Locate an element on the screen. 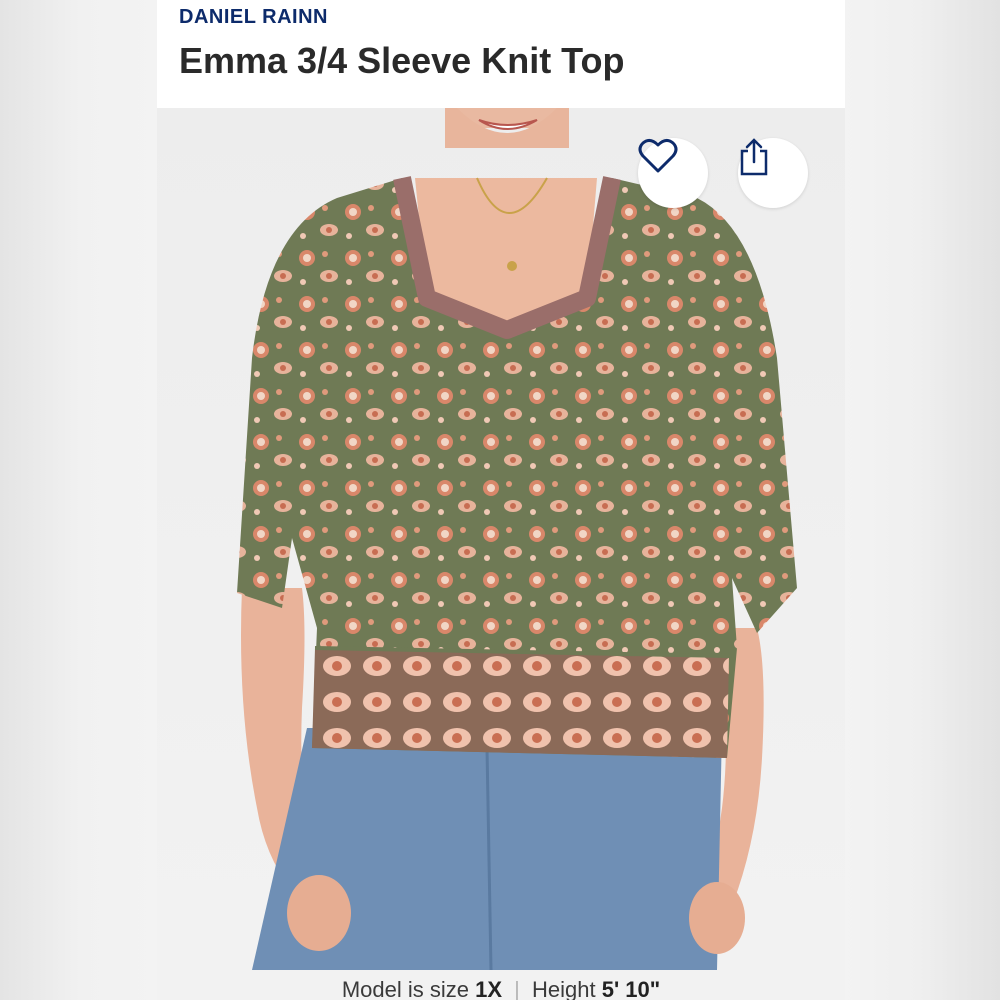  model-size-value: 1X is located at coordinates (489, 988).